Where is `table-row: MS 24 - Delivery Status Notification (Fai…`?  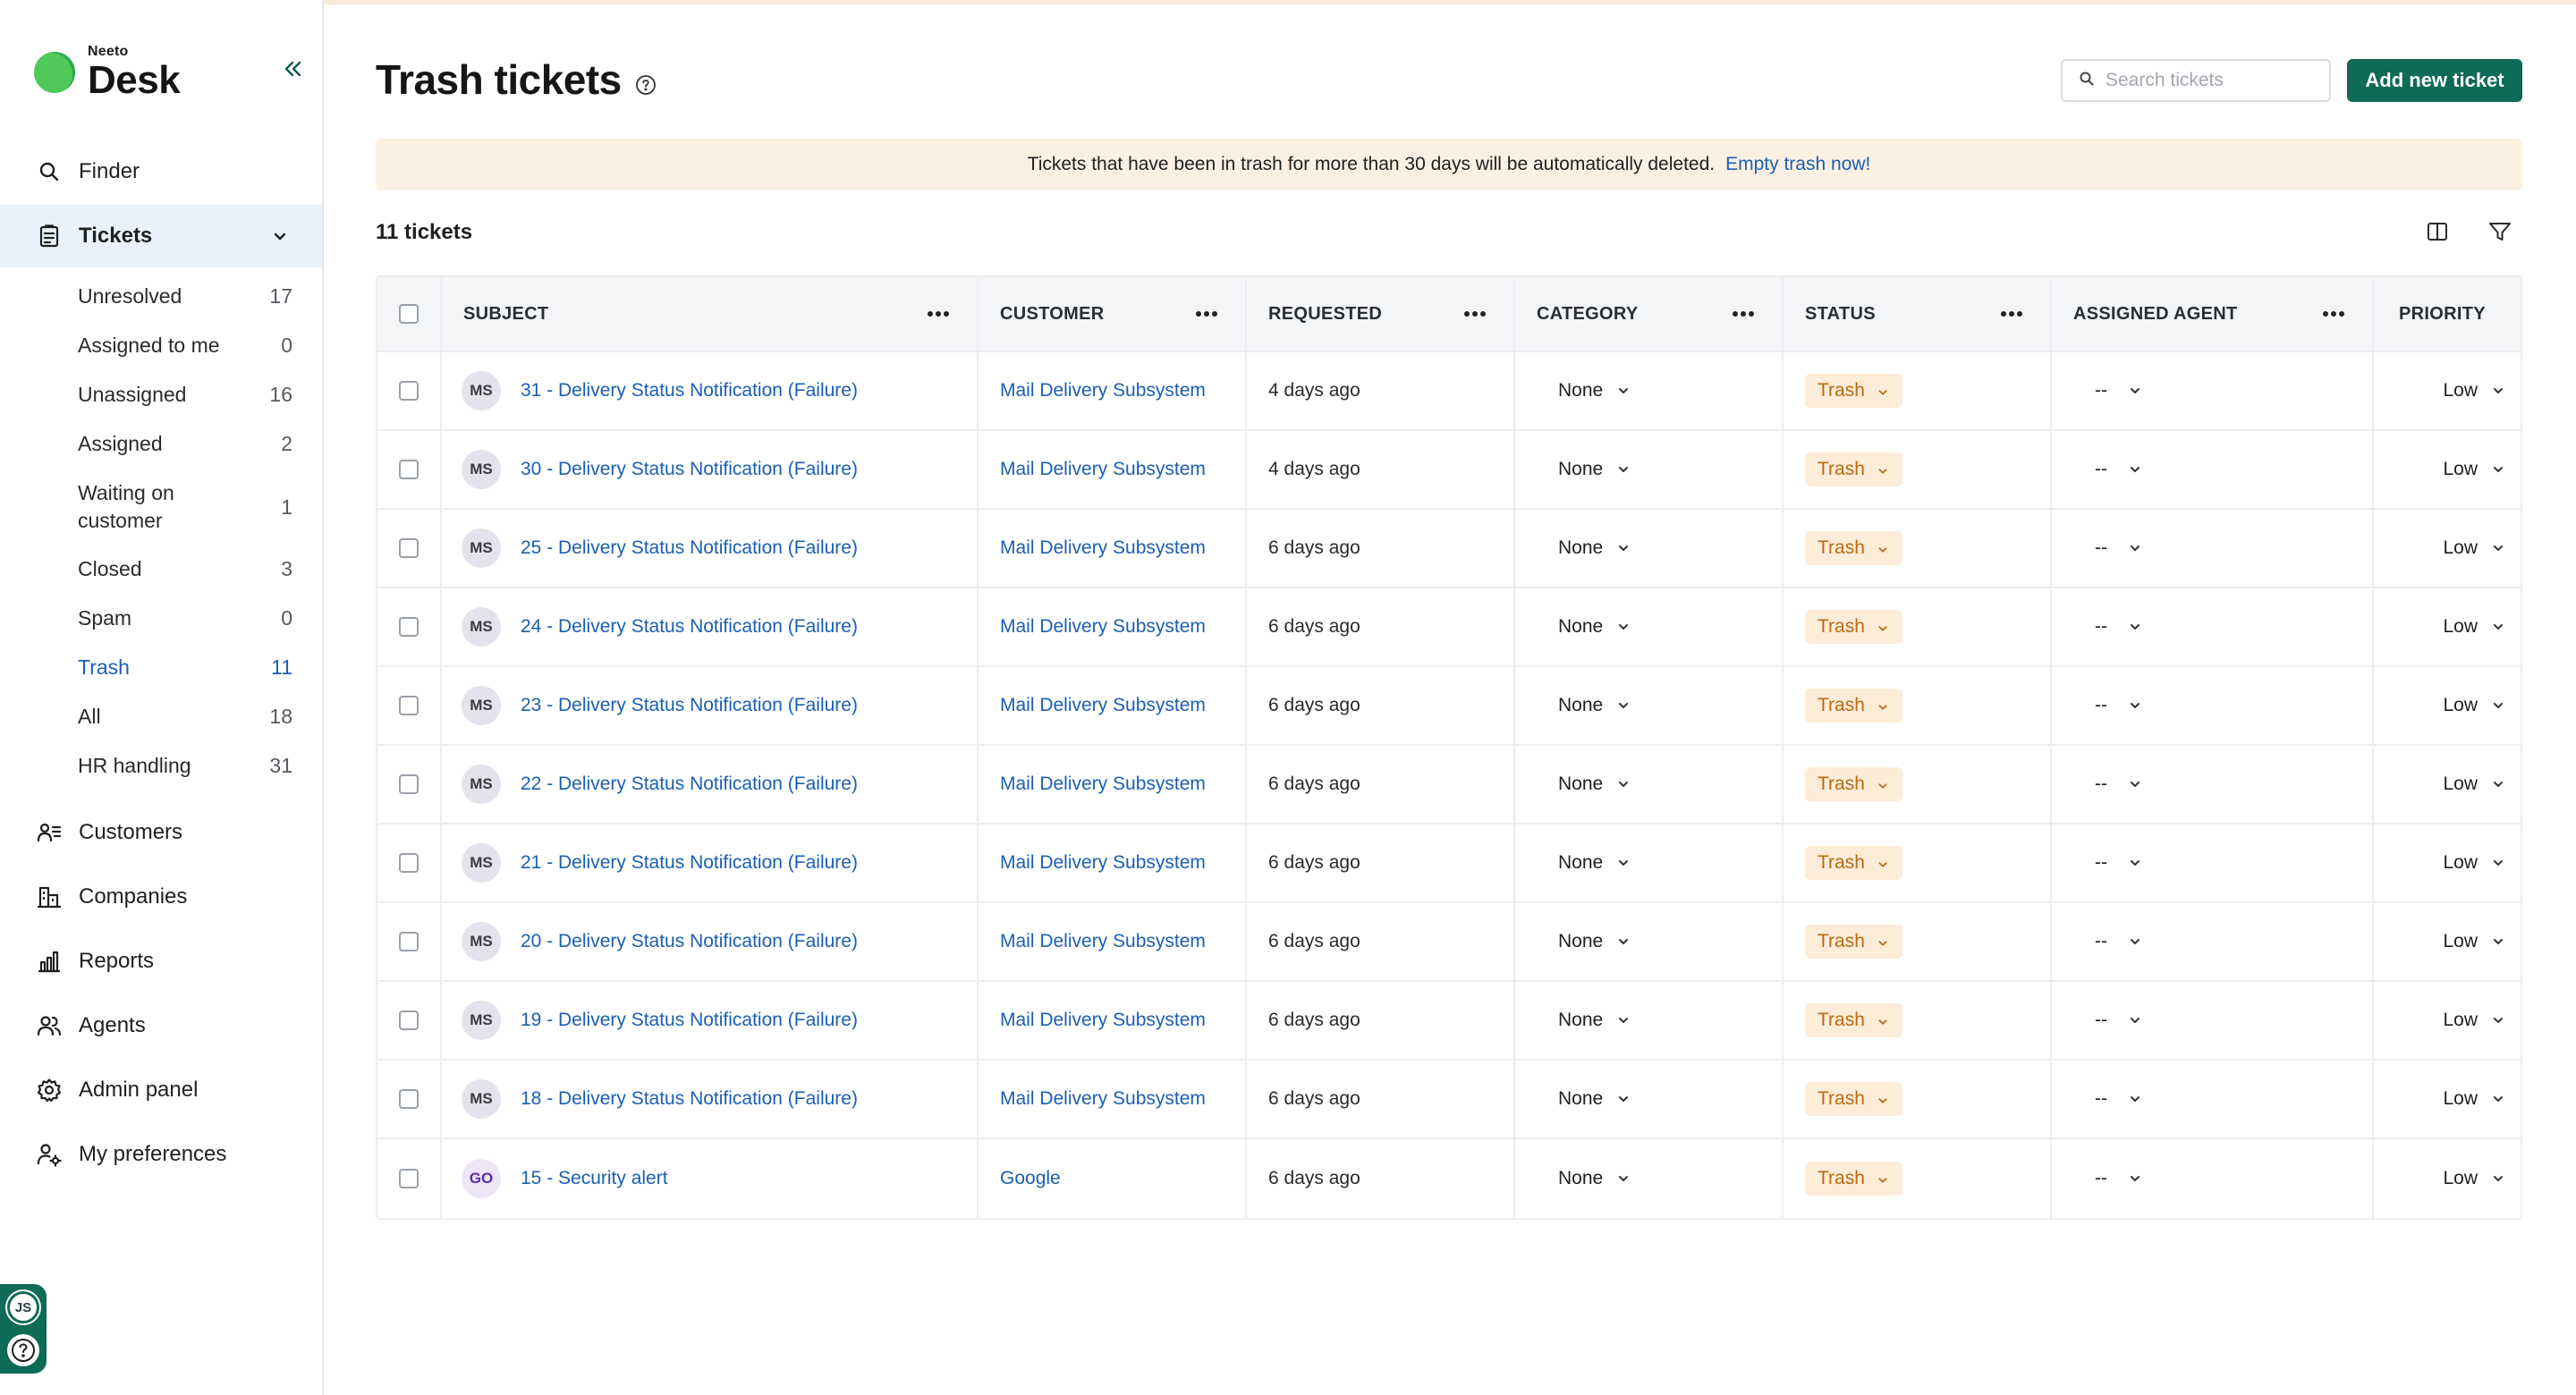 table-row: MS 24 - Delivery Status Notification (Fai… is located at coordinates (1449, 627).